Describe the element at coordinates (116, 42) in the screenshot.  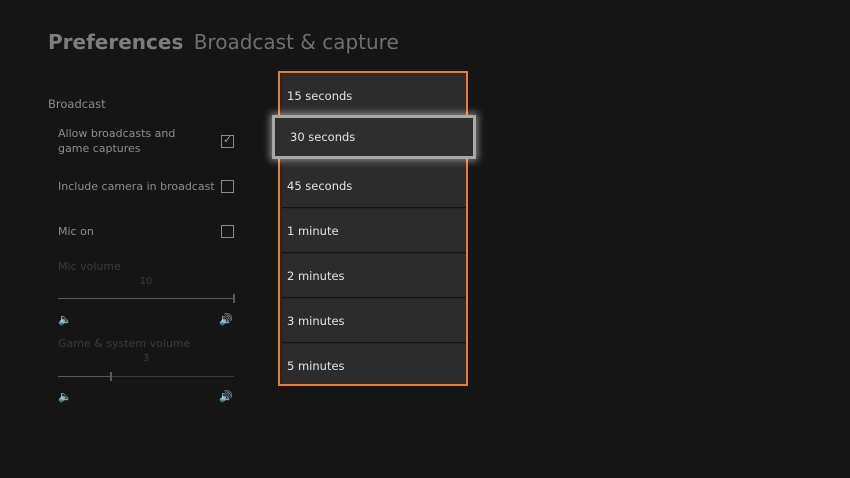
I see `page-title-primary: Preferences` at that location.